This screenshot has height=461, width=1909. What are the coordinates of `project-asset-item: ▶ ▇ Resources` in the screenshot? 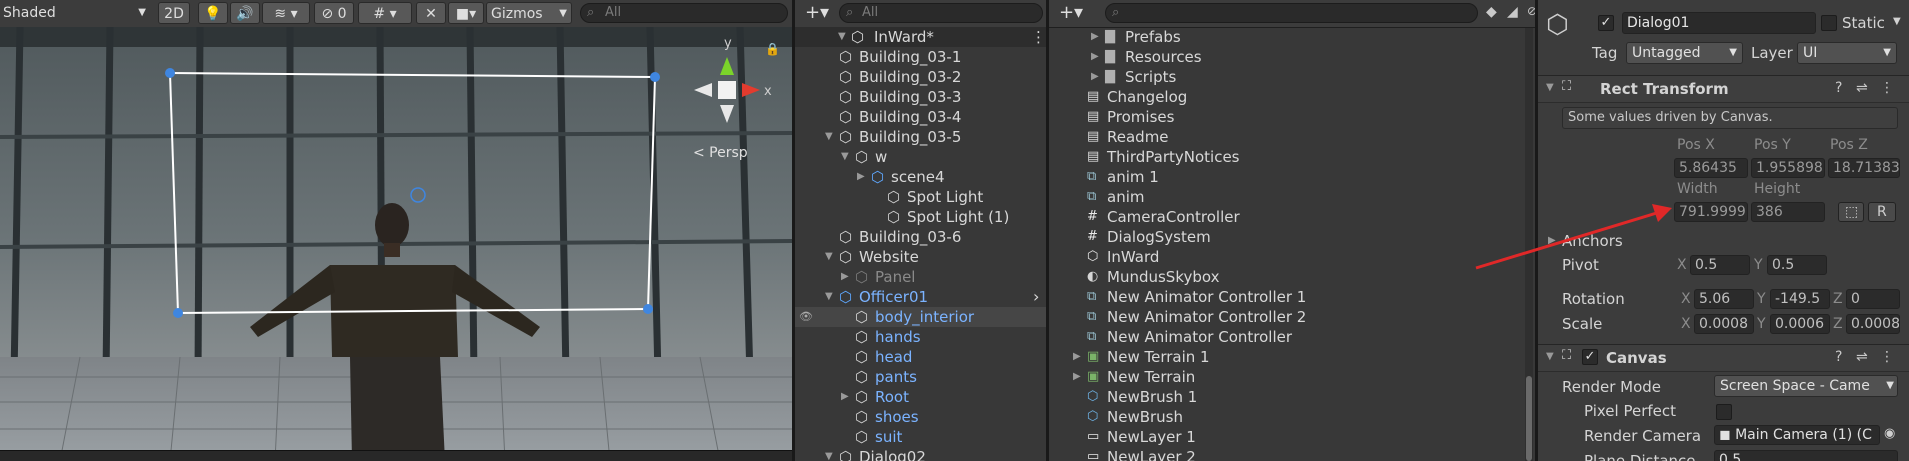 It's located at (1284, 57).